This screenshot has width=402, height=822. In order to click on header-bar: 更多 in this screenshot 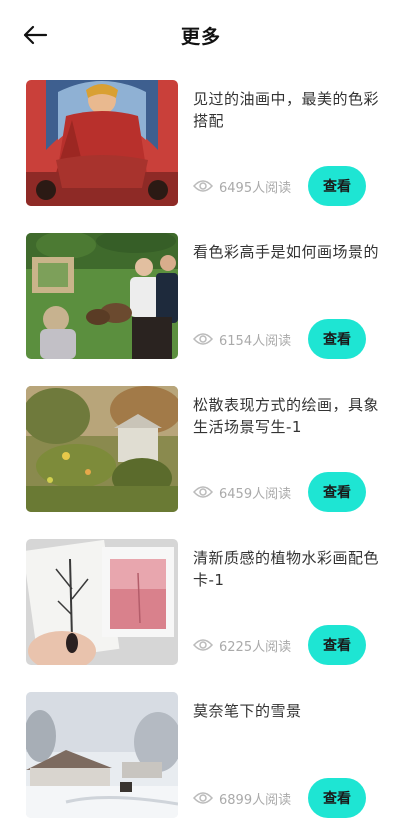, I will do `click(201, 35)`.